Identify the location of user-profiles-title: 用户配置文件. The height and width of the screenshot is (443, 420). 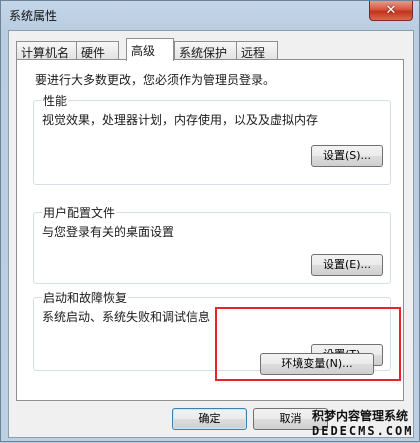
(79, 212).